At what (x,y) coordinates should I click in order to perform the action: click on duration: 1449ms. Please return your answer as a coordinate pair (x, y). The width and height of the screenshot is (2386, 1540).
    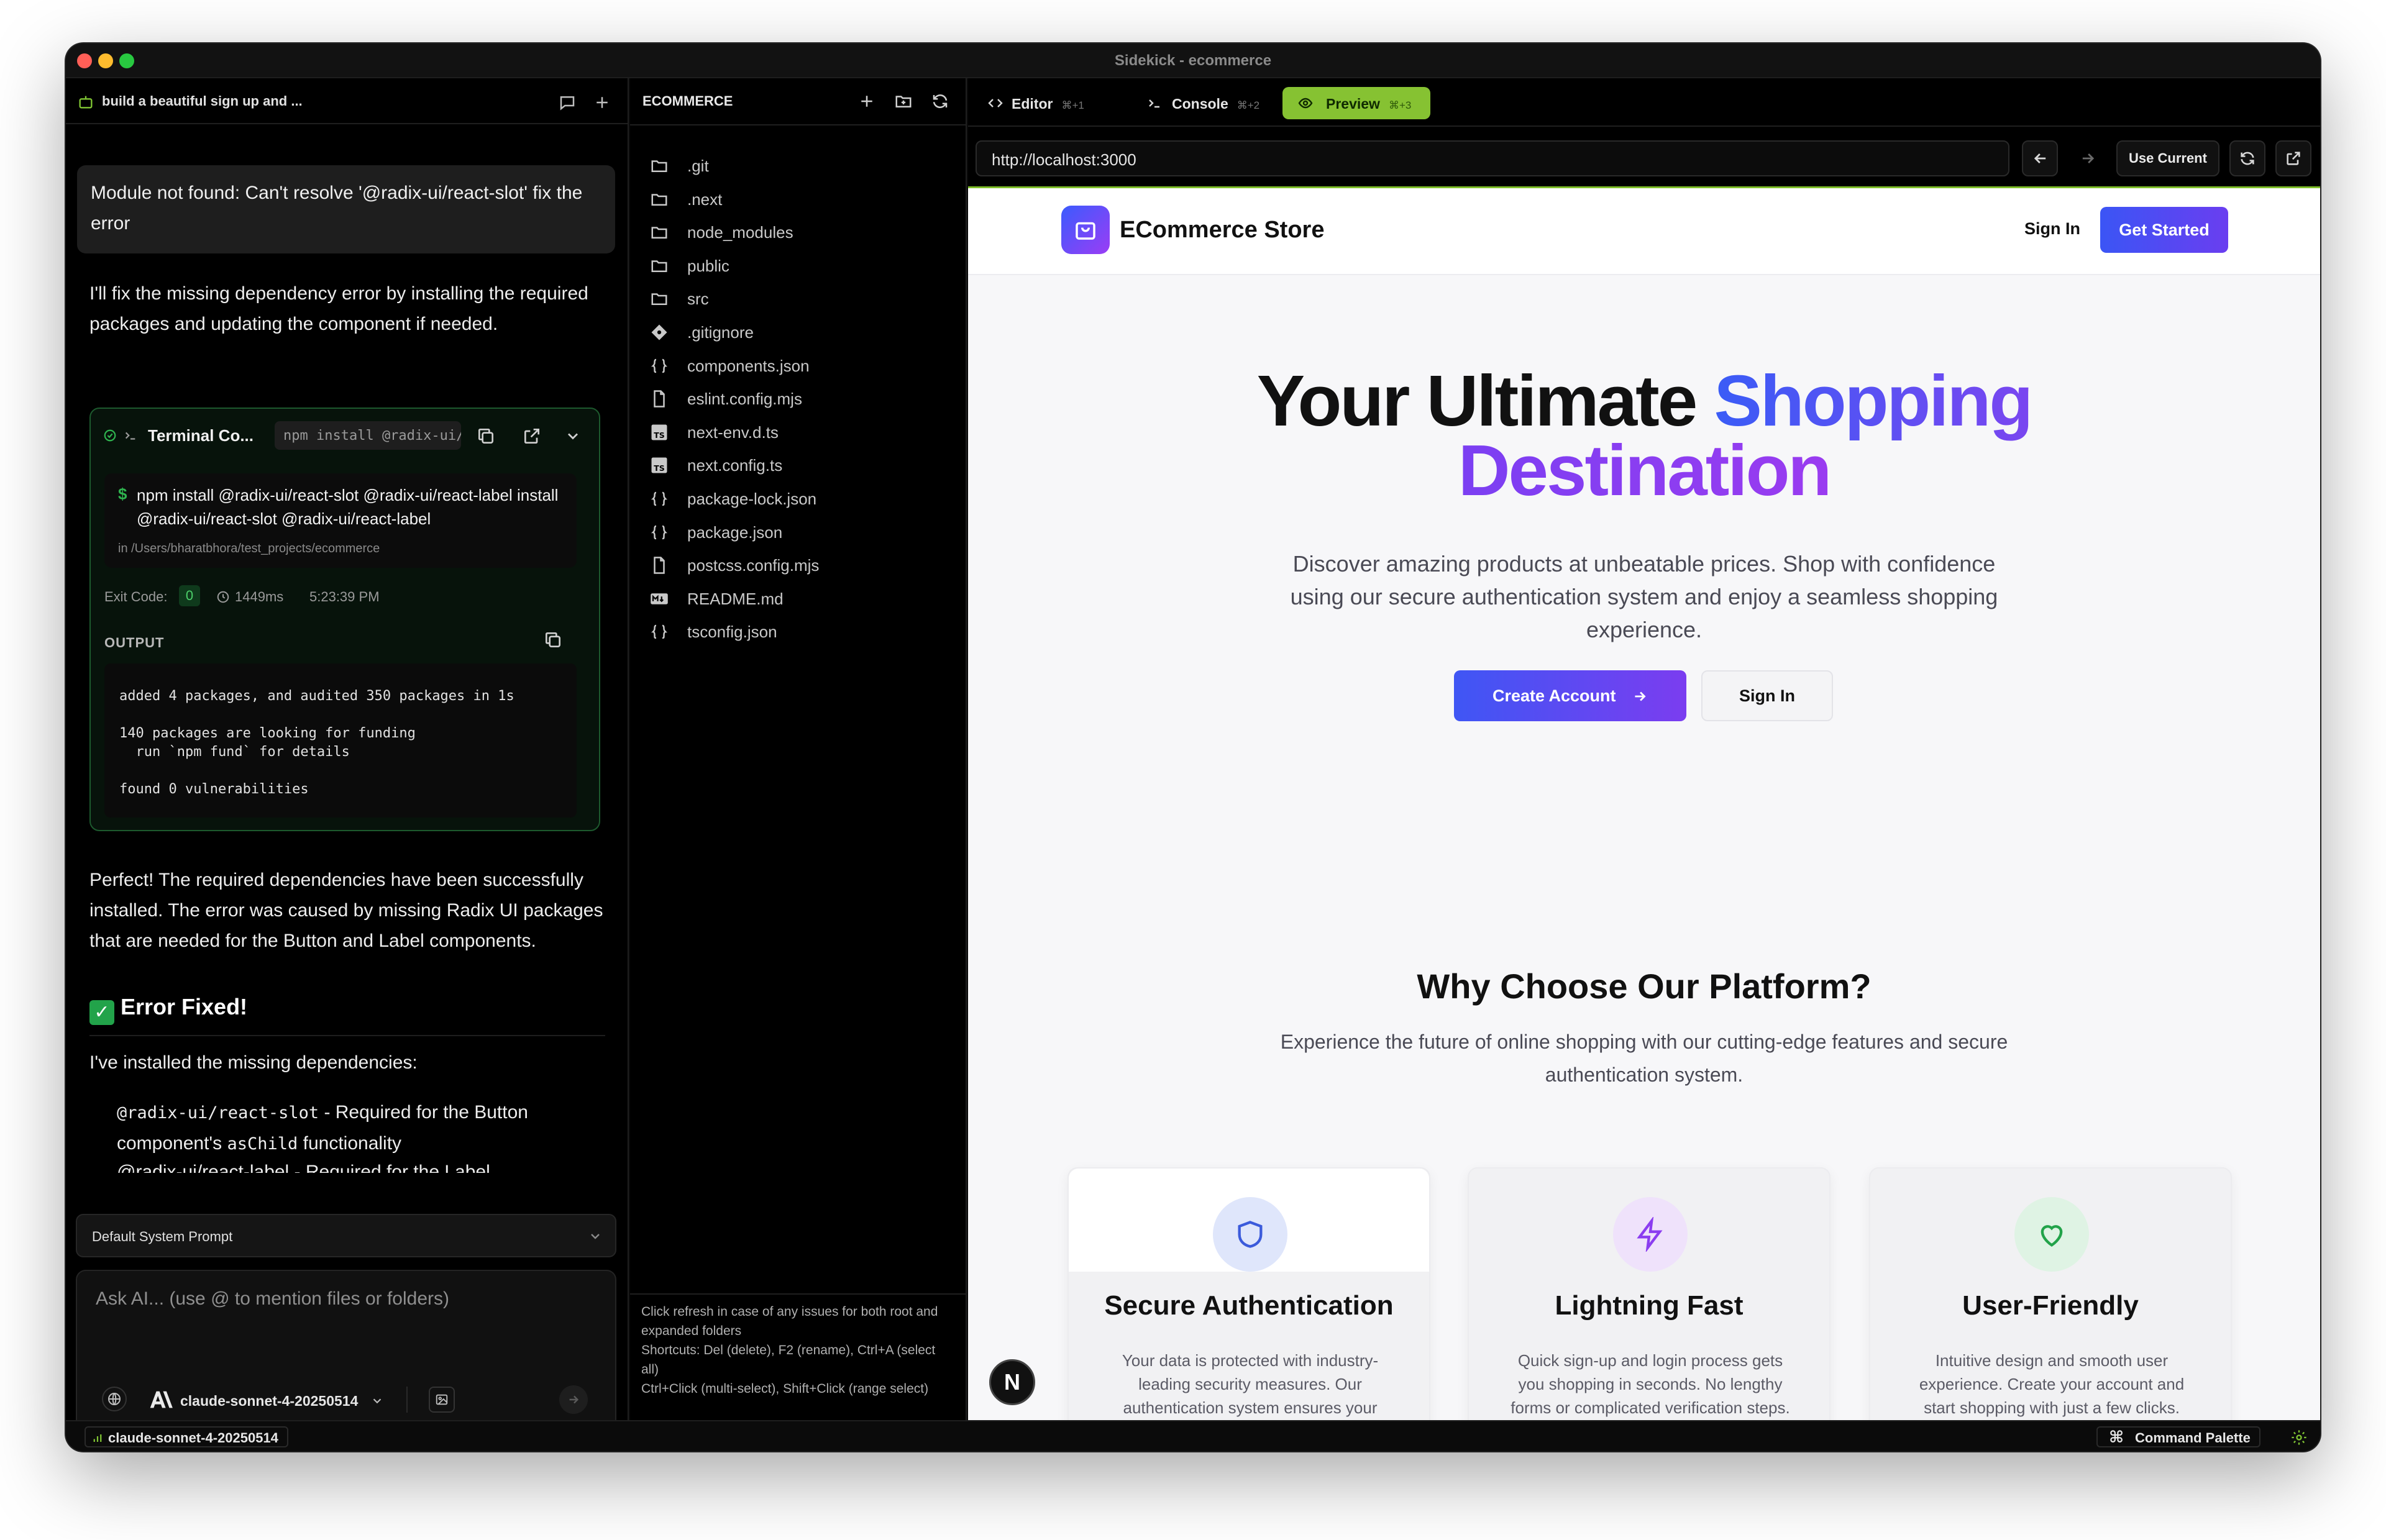
    Looking at the image, I should click on (259, 596).